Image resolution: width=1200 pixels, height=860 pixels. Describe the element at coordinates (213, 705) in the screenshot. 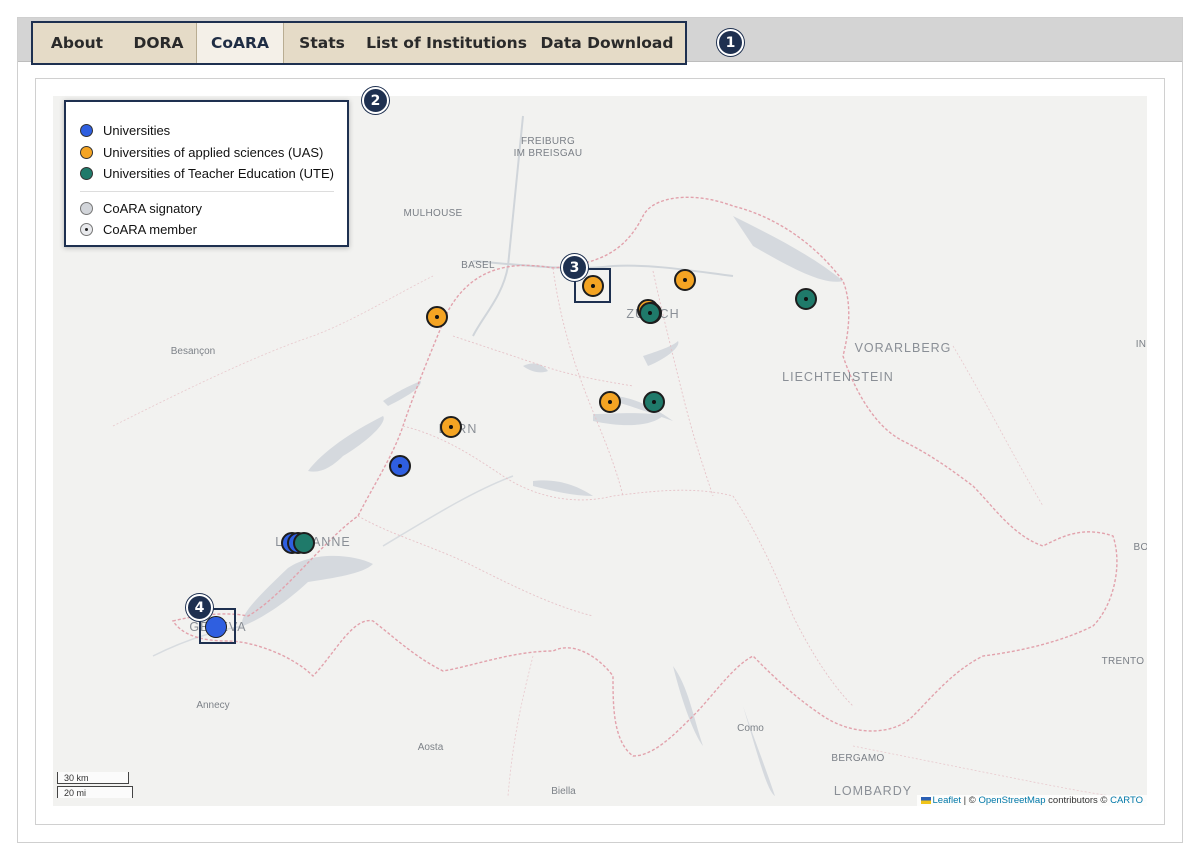

I see `map-label-annecy: Annecy` at that location.